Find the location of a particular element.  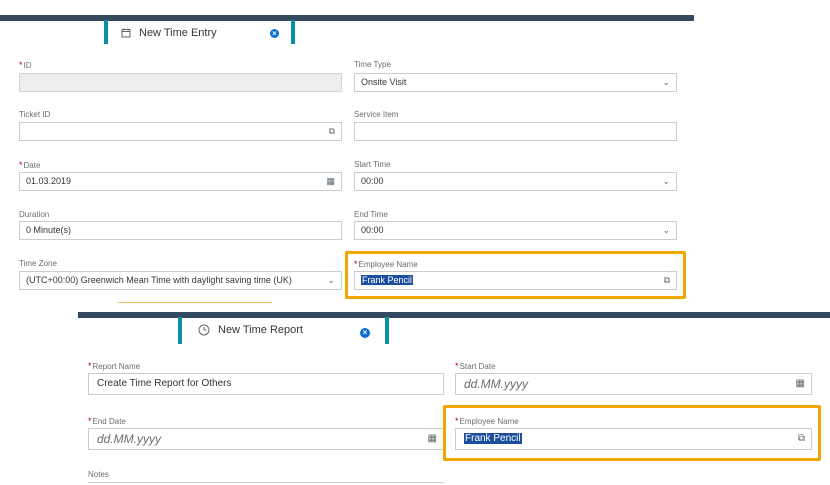

start-time-label: Start Time is located at coordinates (372, 164).